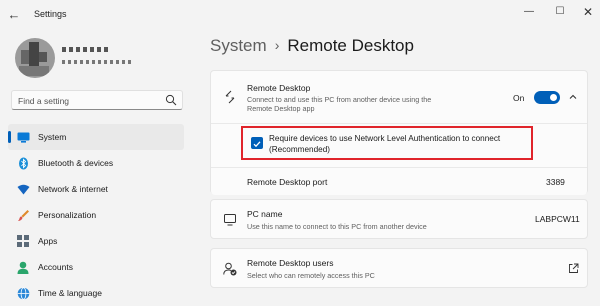 This screenshot has width=600, height=306. What do you see at coordinates (96, 137) in the screenshot?
I see `sidebar-item-system: System` at bounding box center [96, 137].